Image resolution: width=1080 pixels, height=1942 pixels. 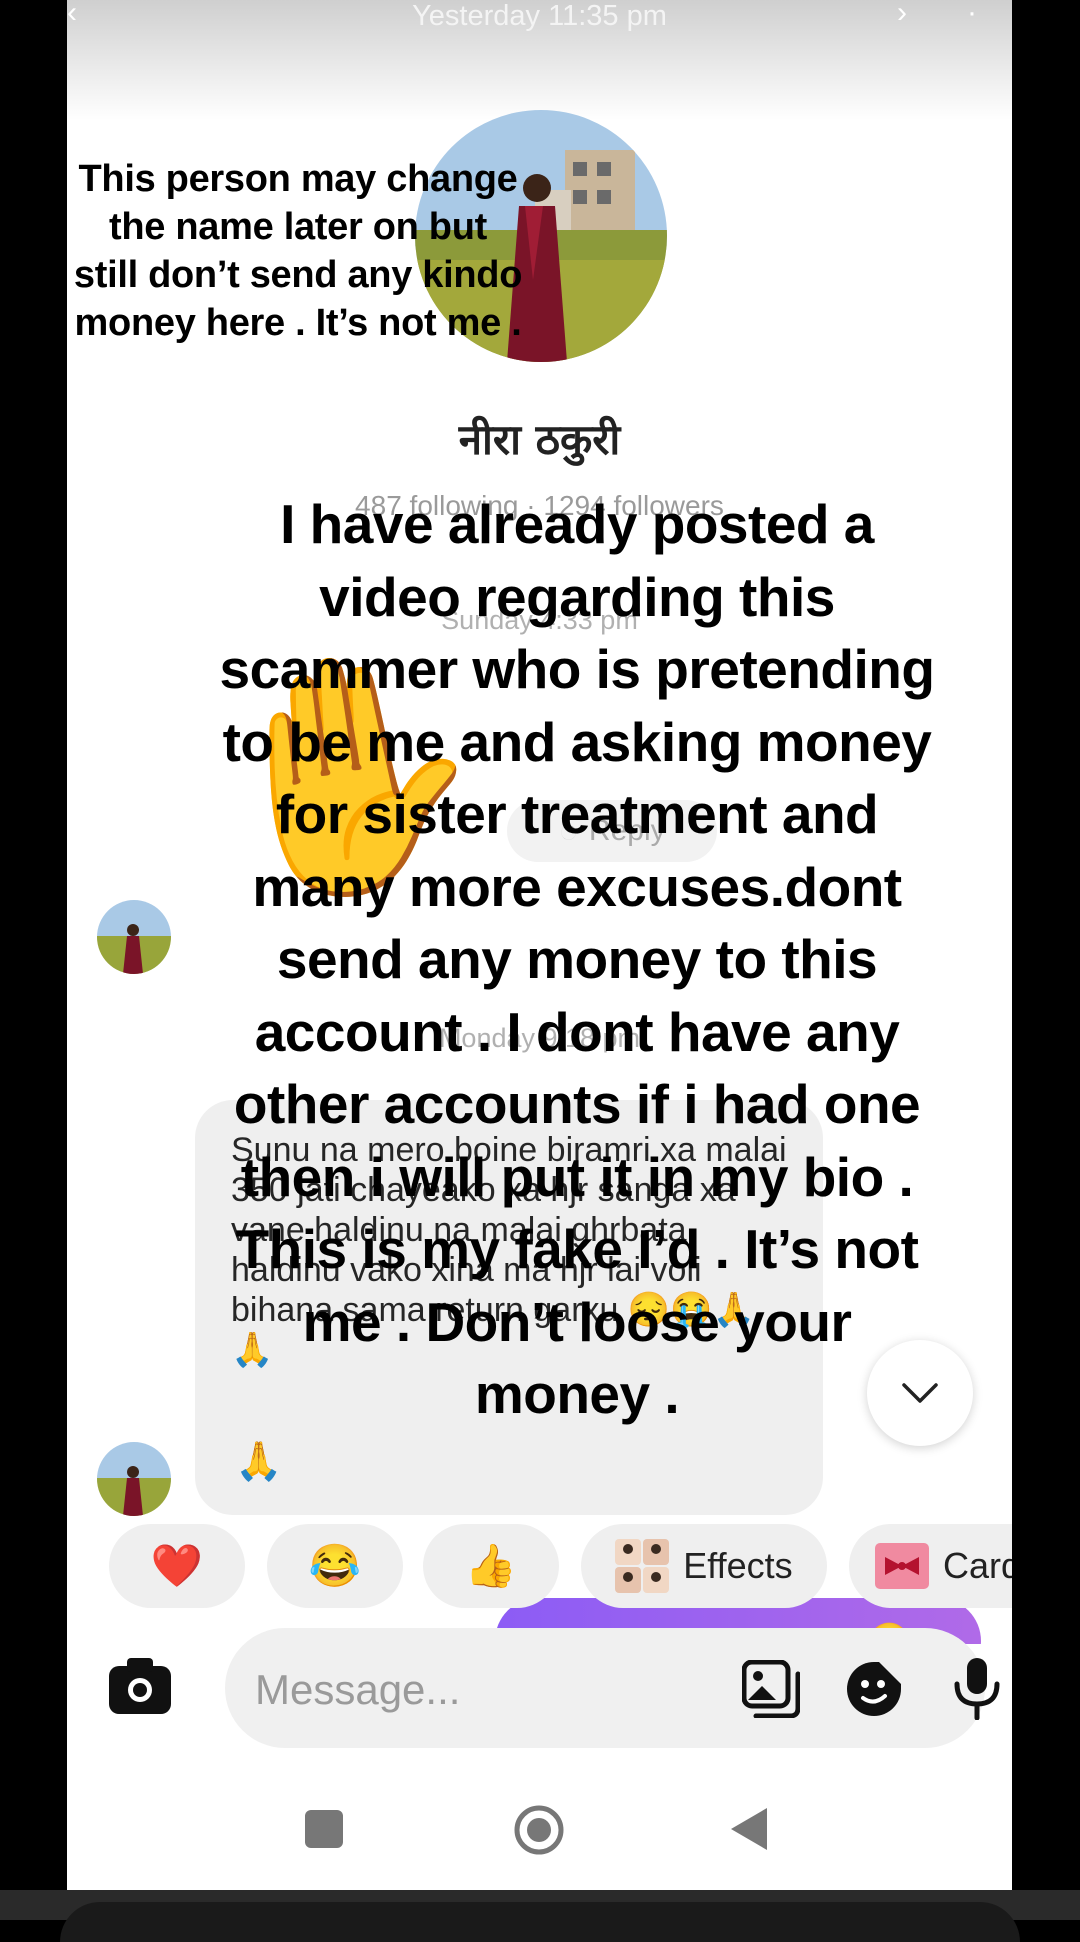 I want to click on heart-reaction-button: ❤️, so click(x=177, y=1566).